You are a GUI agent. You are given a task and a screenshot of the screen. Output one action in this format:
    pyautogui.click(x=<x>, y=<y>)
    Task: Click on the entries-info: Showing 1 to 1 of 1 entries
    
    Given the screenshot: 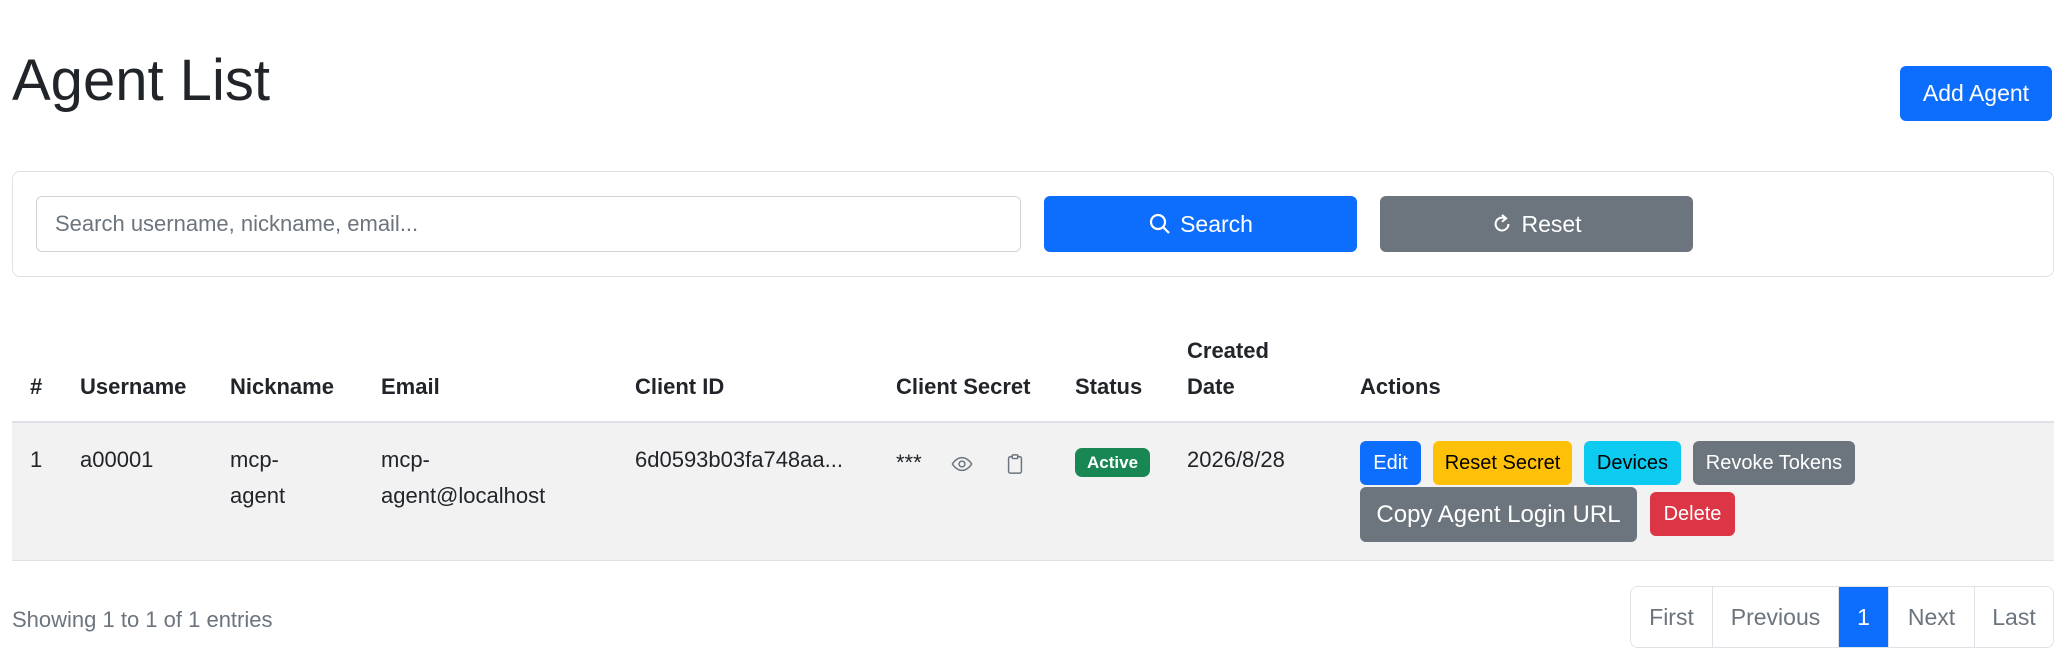 What is the action you would take?
    pyautogui.click(x=142, y=619)
    